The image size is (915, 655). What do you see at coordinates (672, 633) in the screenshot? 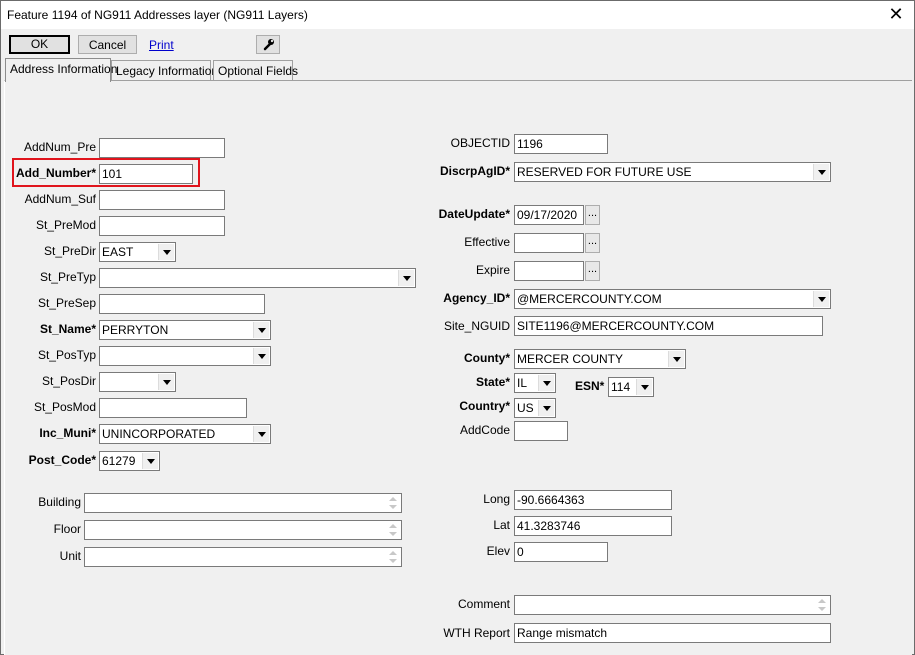
I see `wth-report-field: Range mismatch` at bounding box center [672, 633].